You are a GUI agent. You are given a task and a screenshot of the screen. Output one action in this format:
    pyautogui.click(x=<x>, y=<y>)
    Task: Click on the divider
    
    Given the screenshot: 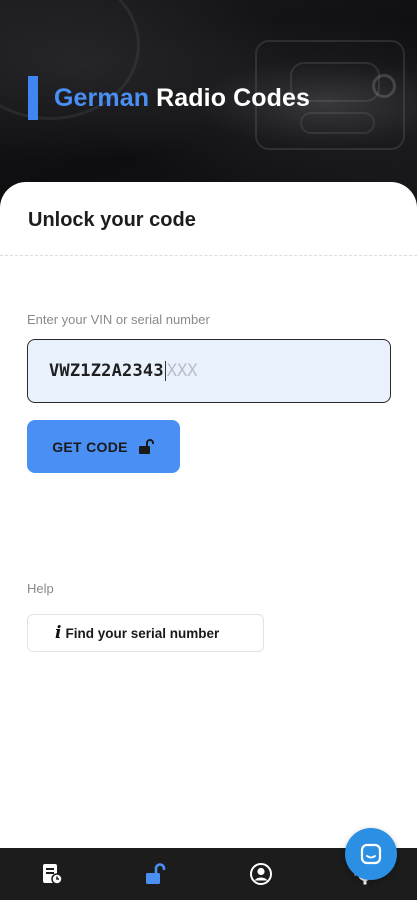 What is the action you would take?
    pyautogui.click(x=208, y=255)
    